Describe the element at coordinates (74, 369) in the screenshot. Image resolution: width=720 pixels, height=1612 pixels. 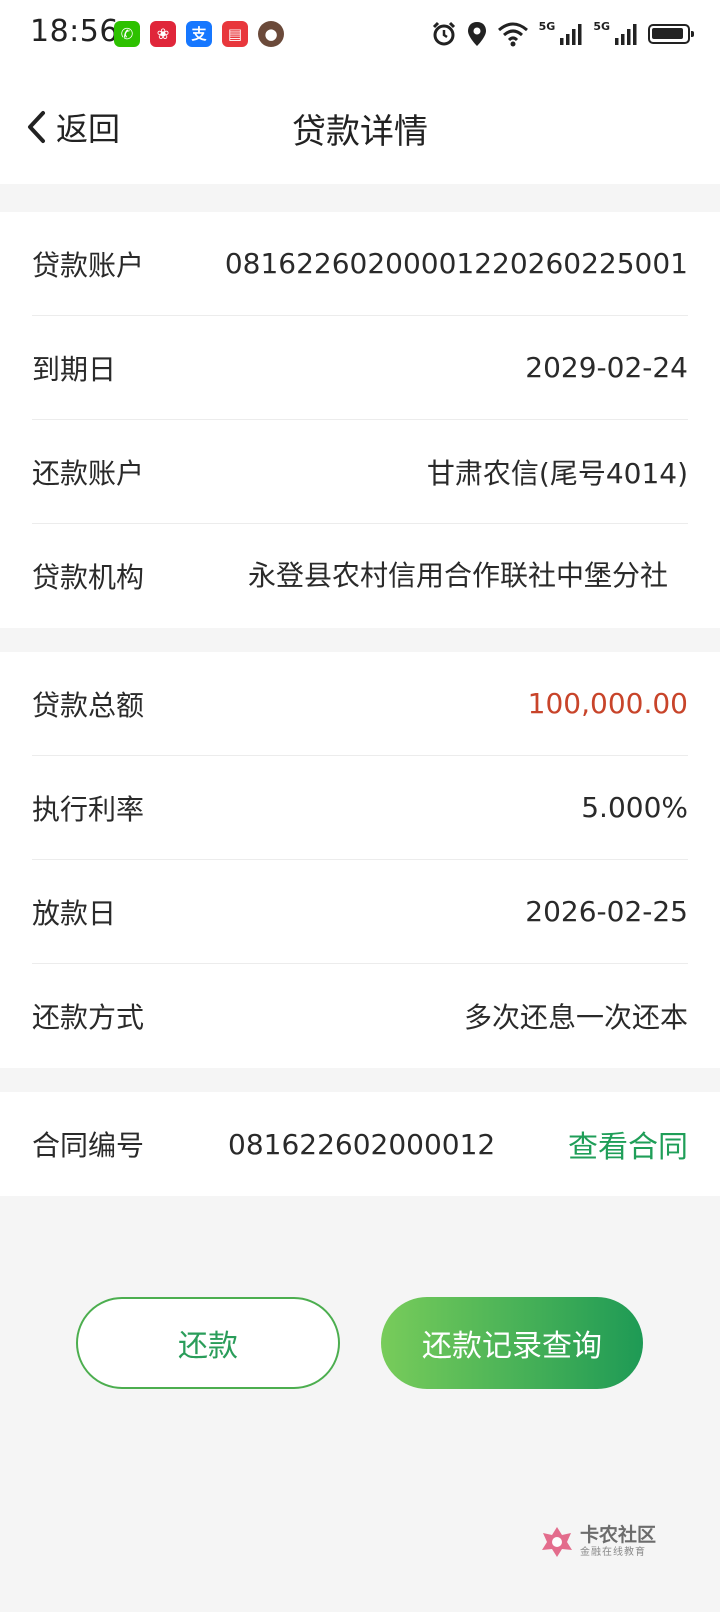
I see `due-date-label: 到期日` at that location.